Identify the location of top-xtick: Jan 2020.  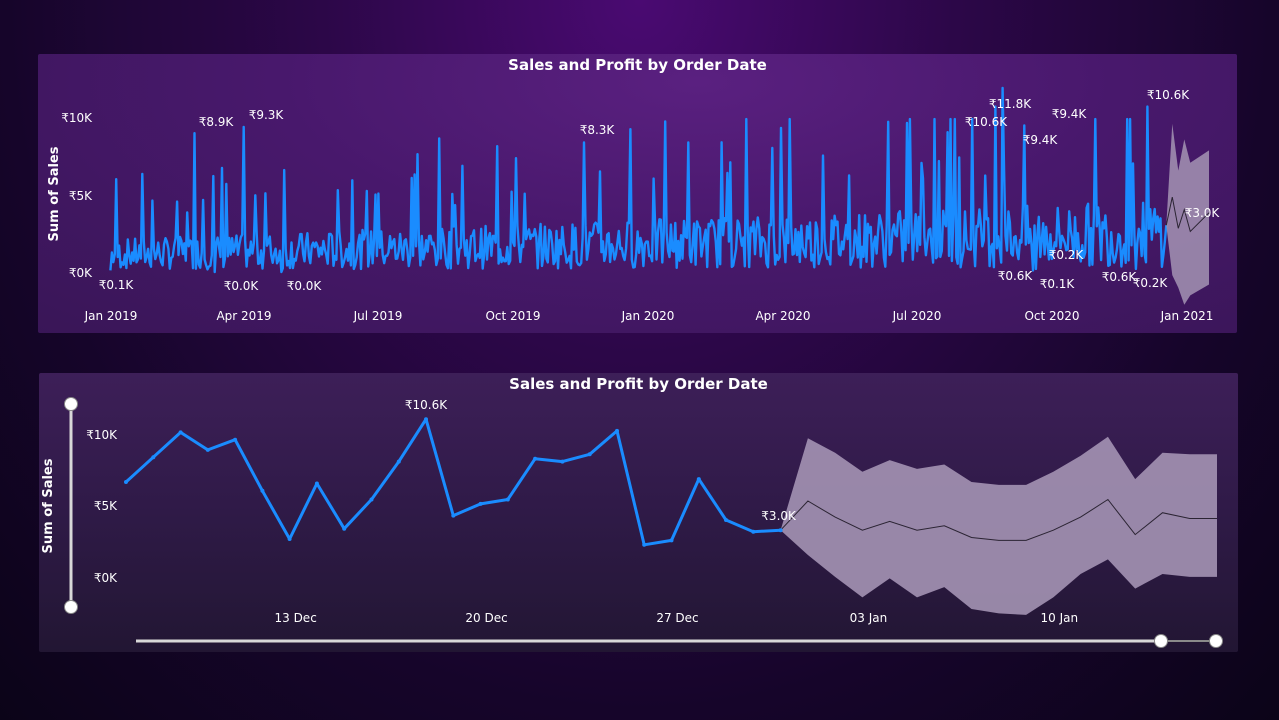
(648, 316).